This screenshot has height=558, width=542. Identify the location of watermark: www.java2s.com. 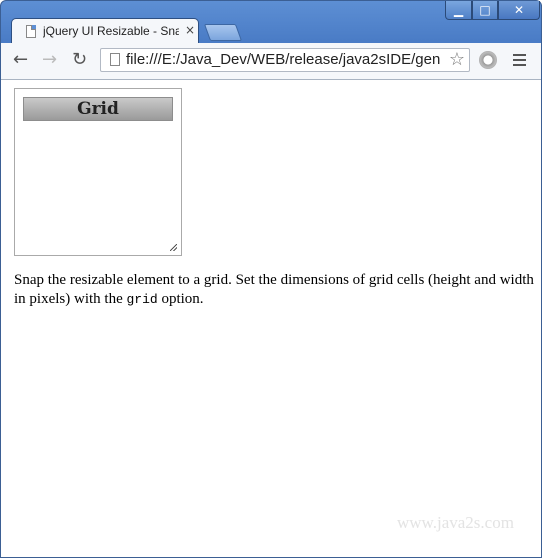
(455, 522).